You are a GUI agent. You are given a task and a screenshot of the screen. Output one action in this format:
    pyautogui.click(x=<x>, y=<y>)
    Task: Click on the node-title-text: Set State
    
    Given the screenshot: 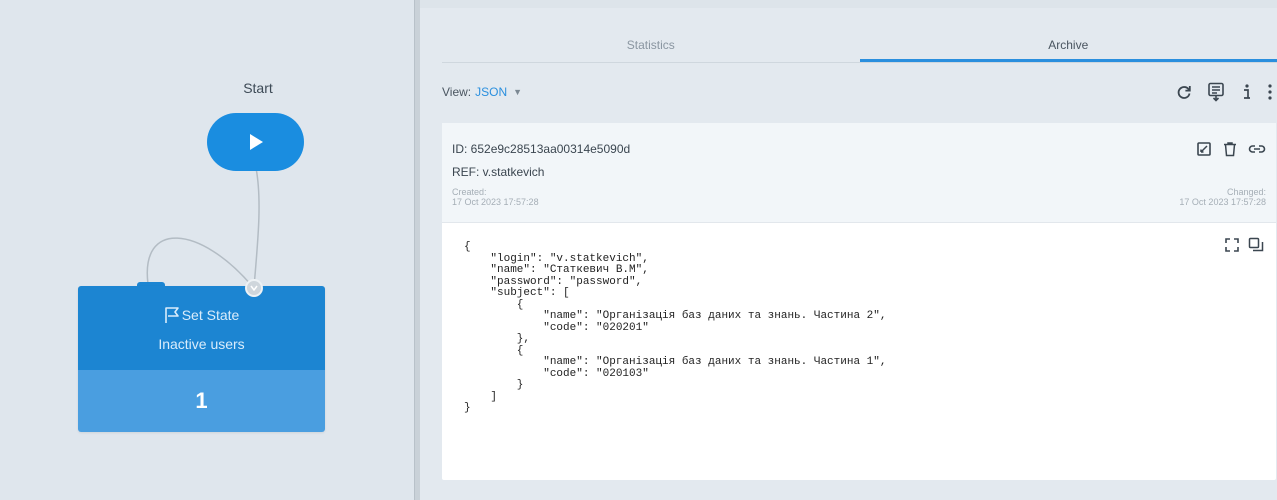 What is the action you would take?
    pyautogui.click(x=210, y=315)
    